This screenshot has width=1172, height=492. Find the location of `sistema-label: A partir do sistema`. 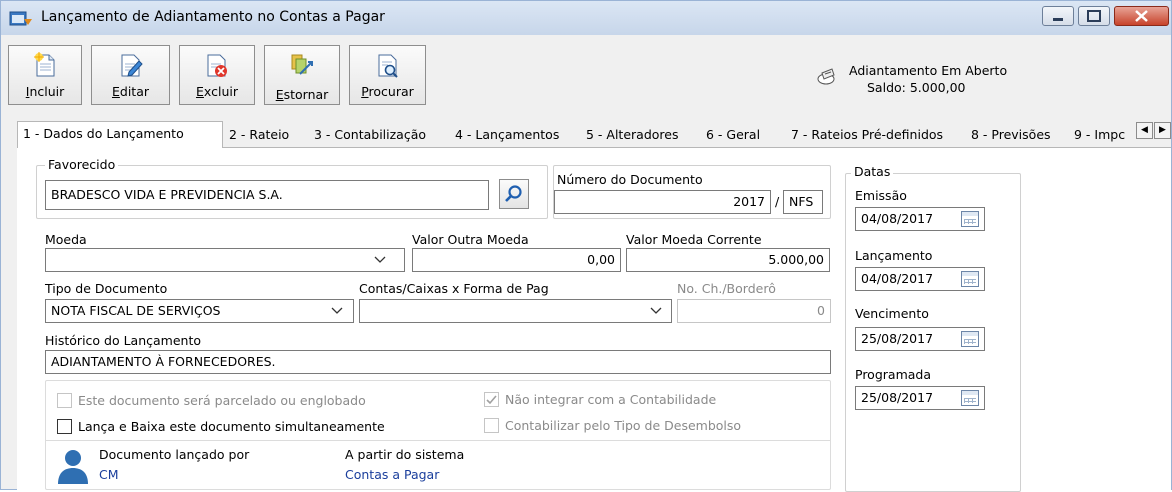

sistema-label: A partir do sistema is located at coordinates (405, 454).